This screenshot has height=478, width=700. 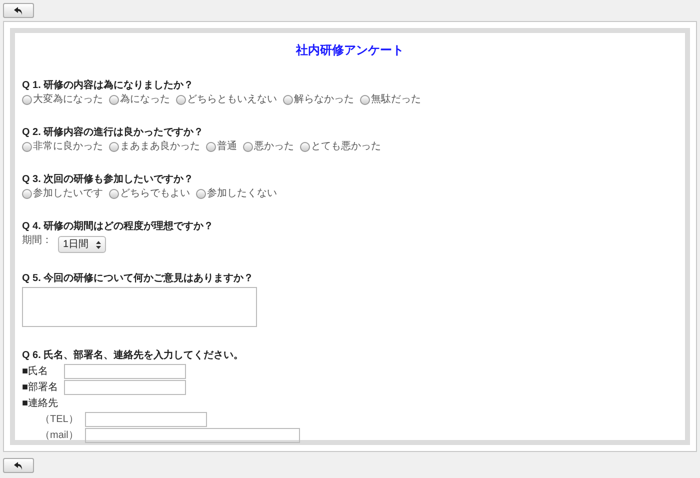 What do you see at coordinates (41, 387) in the screenshot?
I see `field-label: ■部署名` at bounding box center [41, 387].